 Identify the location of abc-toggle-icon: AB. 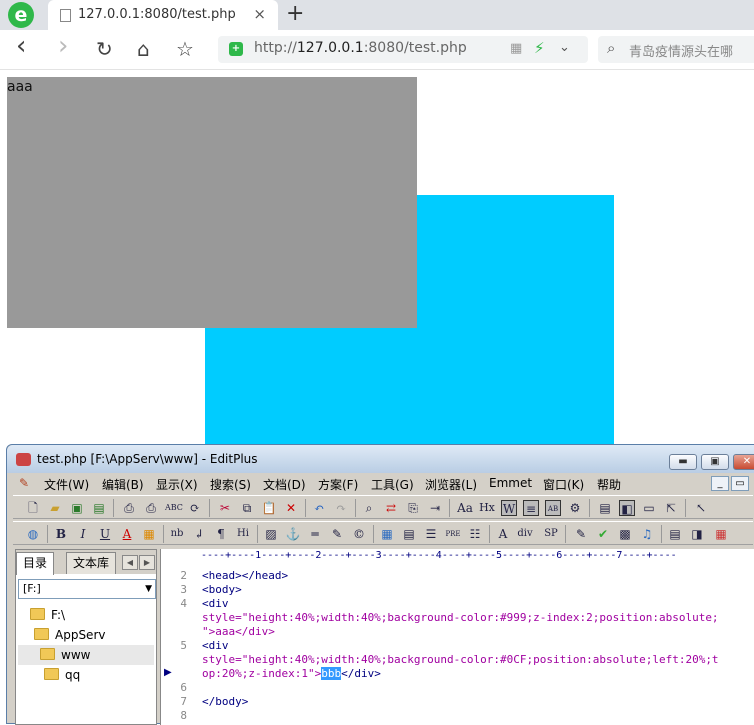
(553, 508).